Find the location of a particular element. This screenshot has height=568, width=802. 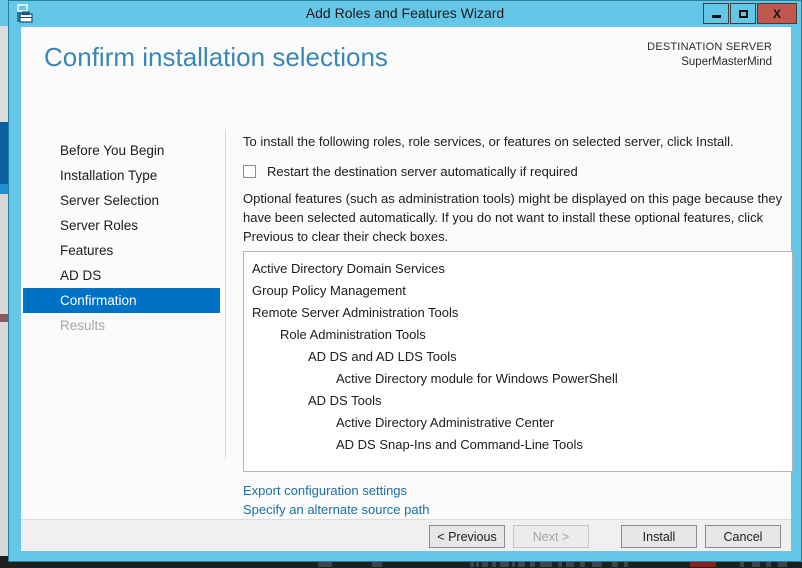

feature-list-item: Active Directory Domain Services is located at coordinates (348, 268).